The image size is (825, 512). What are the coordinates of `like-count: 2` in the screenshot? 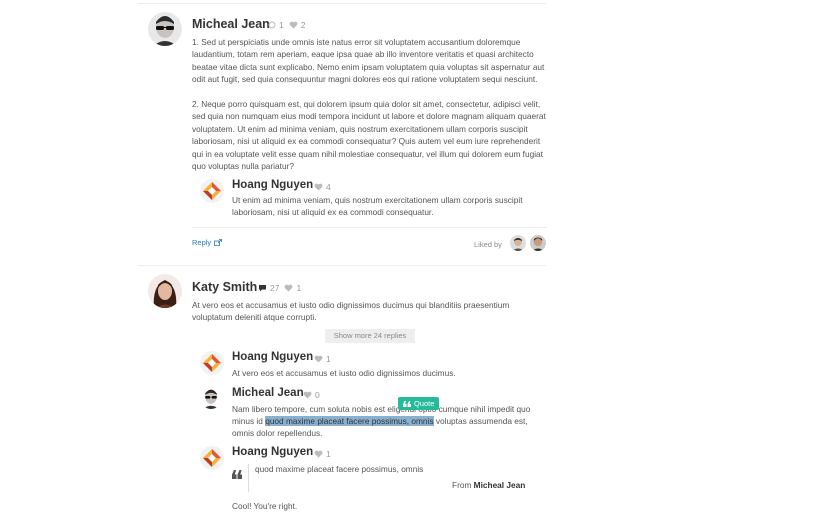 It's located at (303, 25).